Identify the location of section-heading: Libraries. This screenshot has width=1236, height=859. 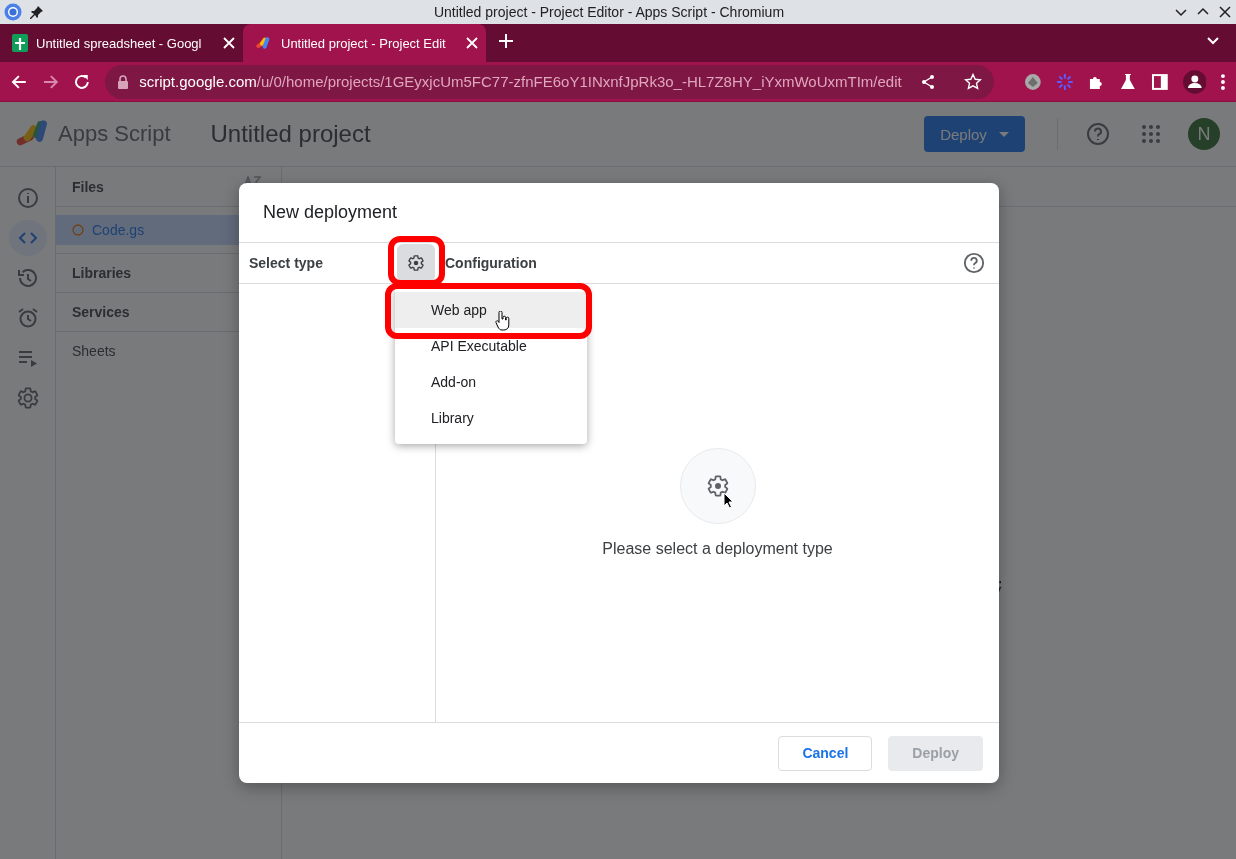
(102, 273).